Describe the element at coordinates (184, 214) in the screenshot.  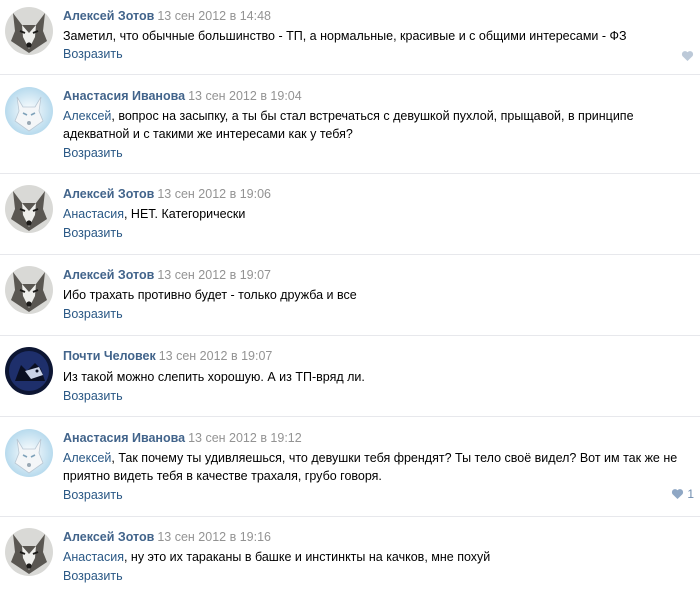
I see `comment-body: , НЕТ. Категорически` at that location.